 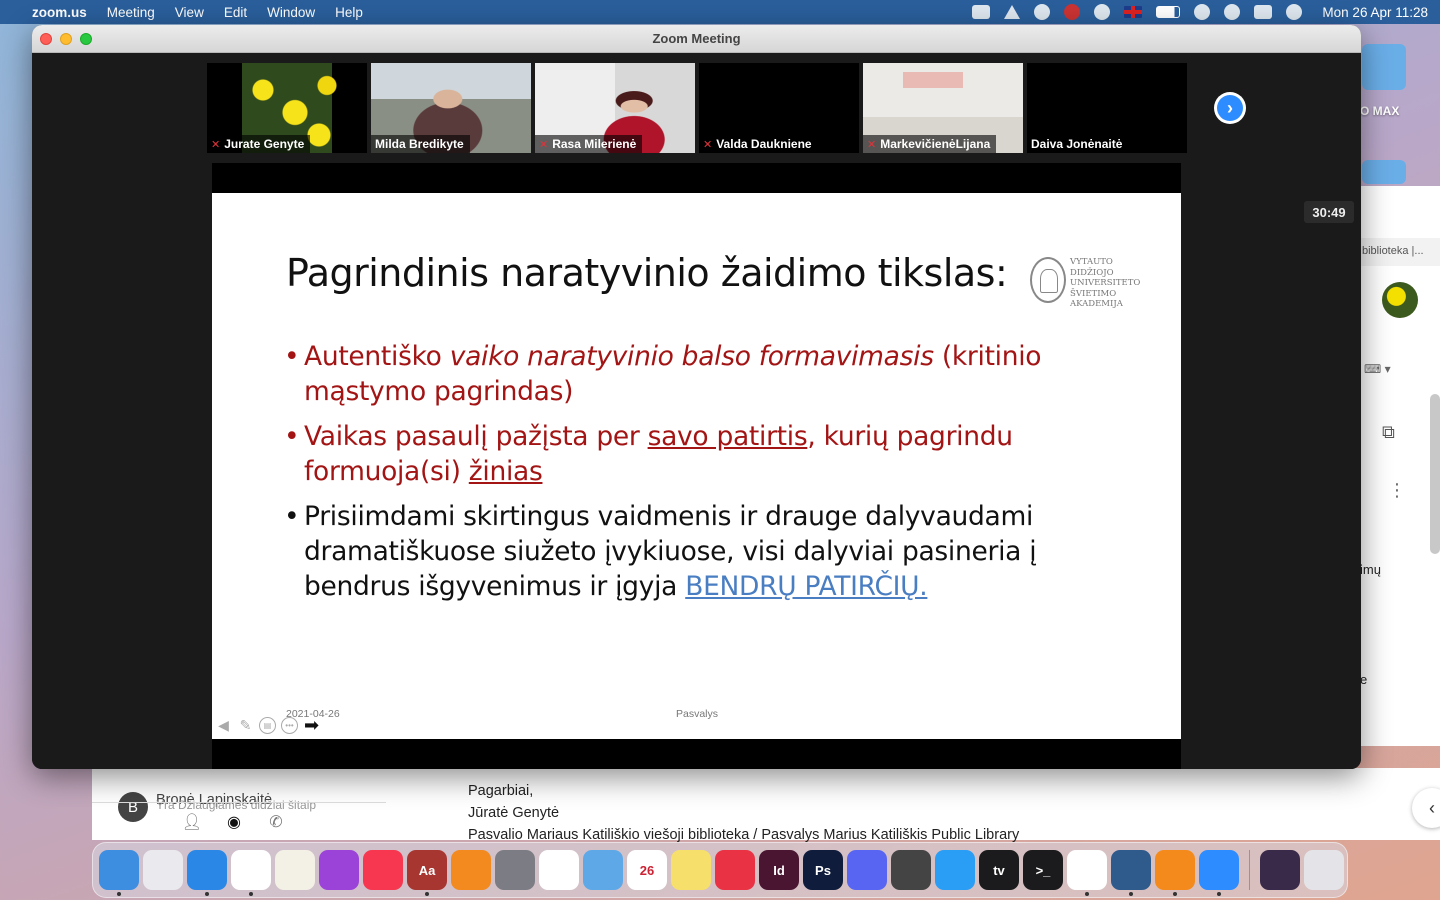 What do you see at coordinates (1384, 67) in the screenshot?
I see `desktop-folder-icon` at bounding box center [1384, 67].